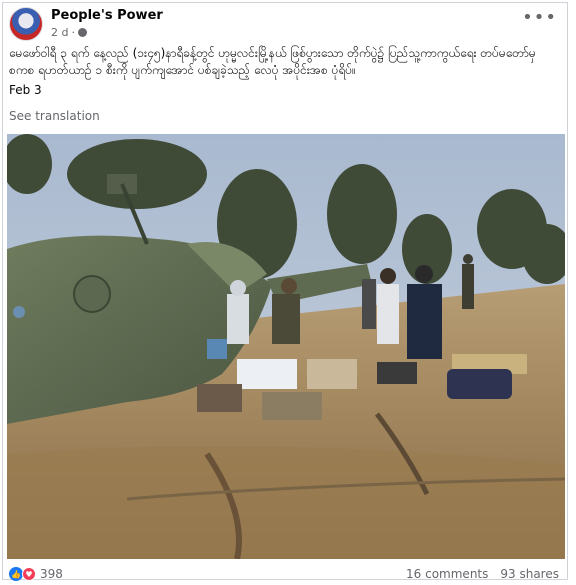 The width and height of the screenshot is (576, 585). I want to click on see-translation-link: See translation, so click(54, 116).